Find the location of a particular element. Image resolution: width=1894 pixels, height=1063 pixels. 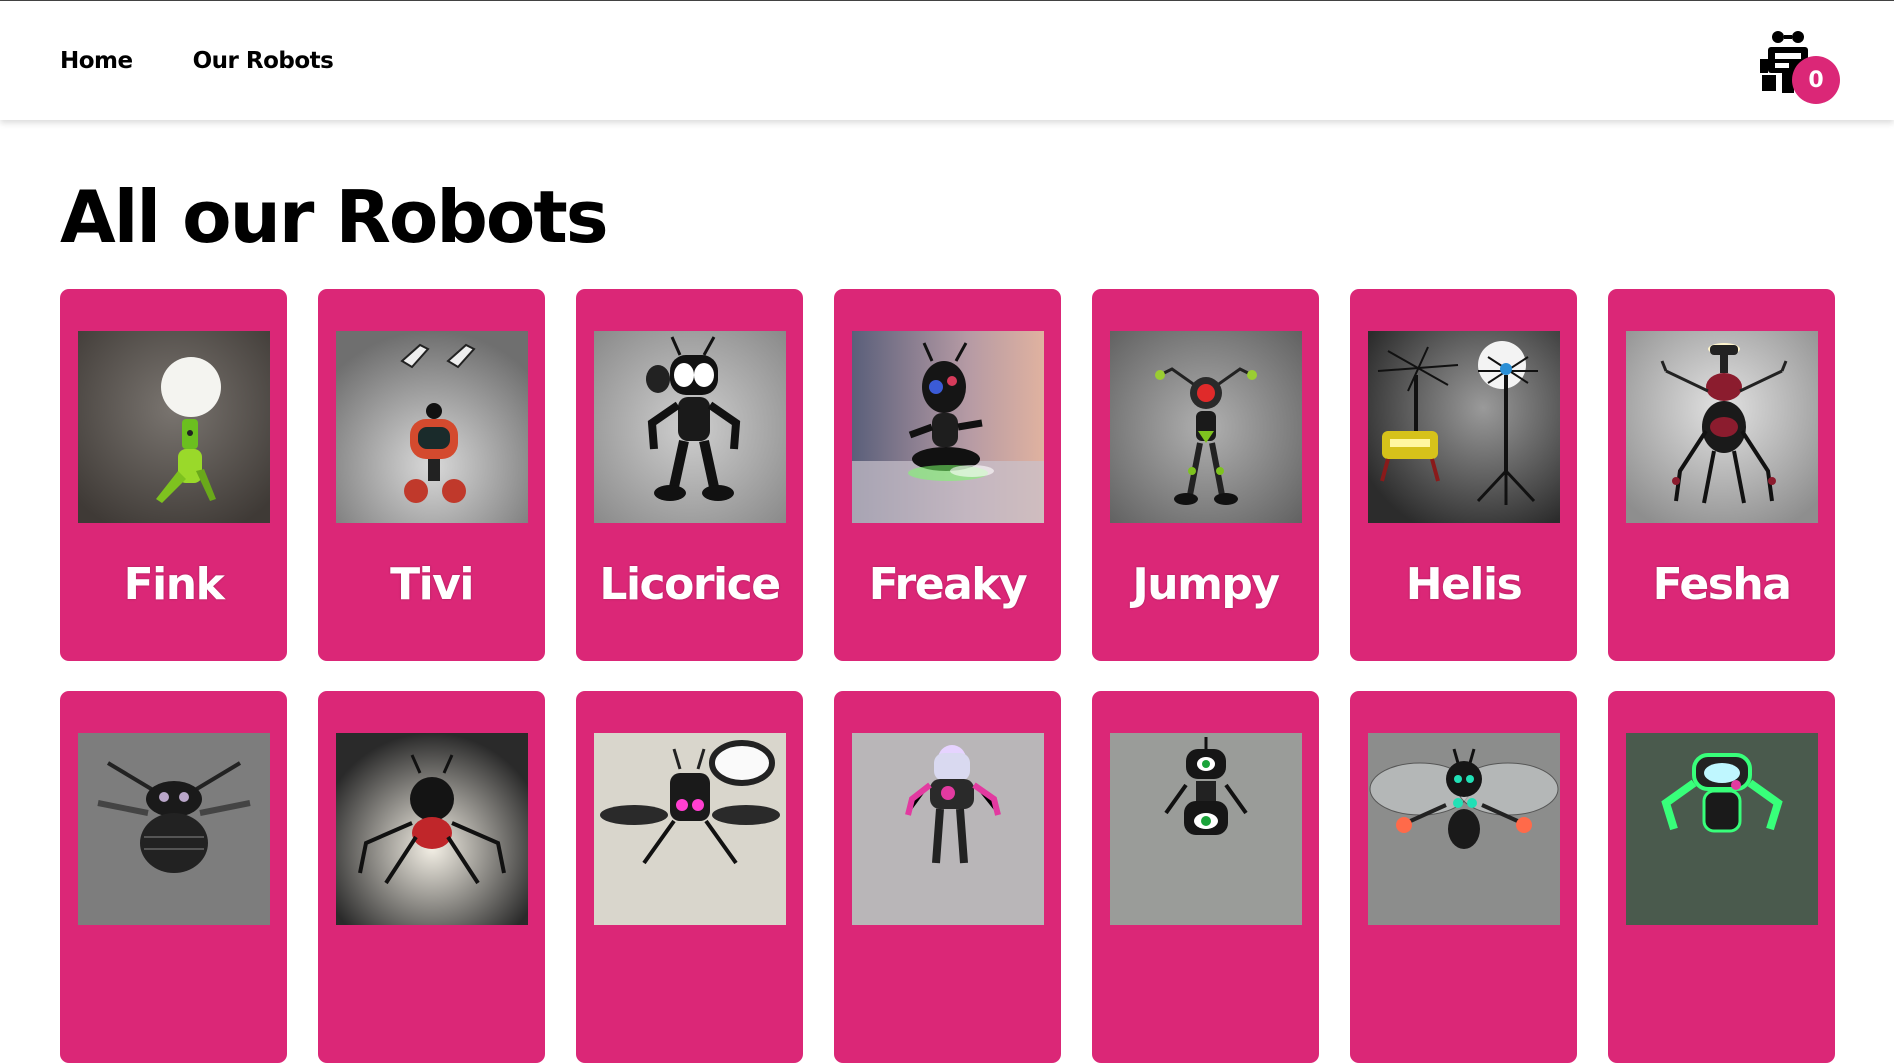

nav-home-link: Home is located at coordinates (96, 61).